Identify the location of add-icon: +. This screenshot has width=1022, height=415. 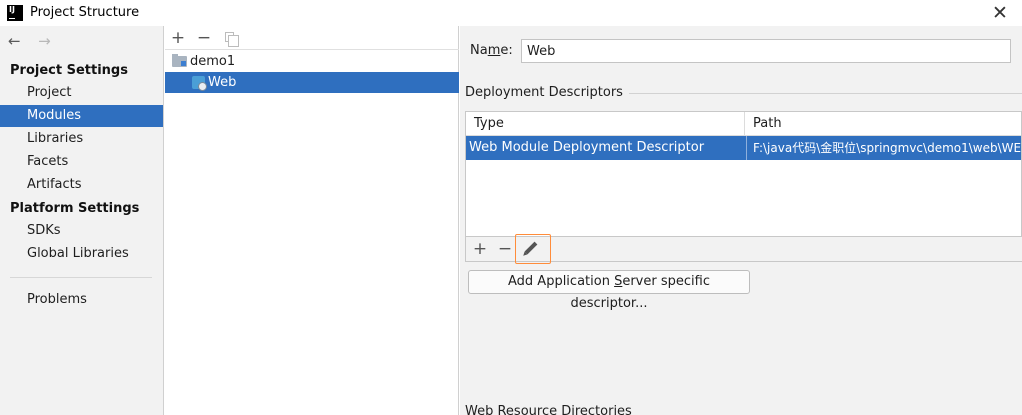
(178, 38).